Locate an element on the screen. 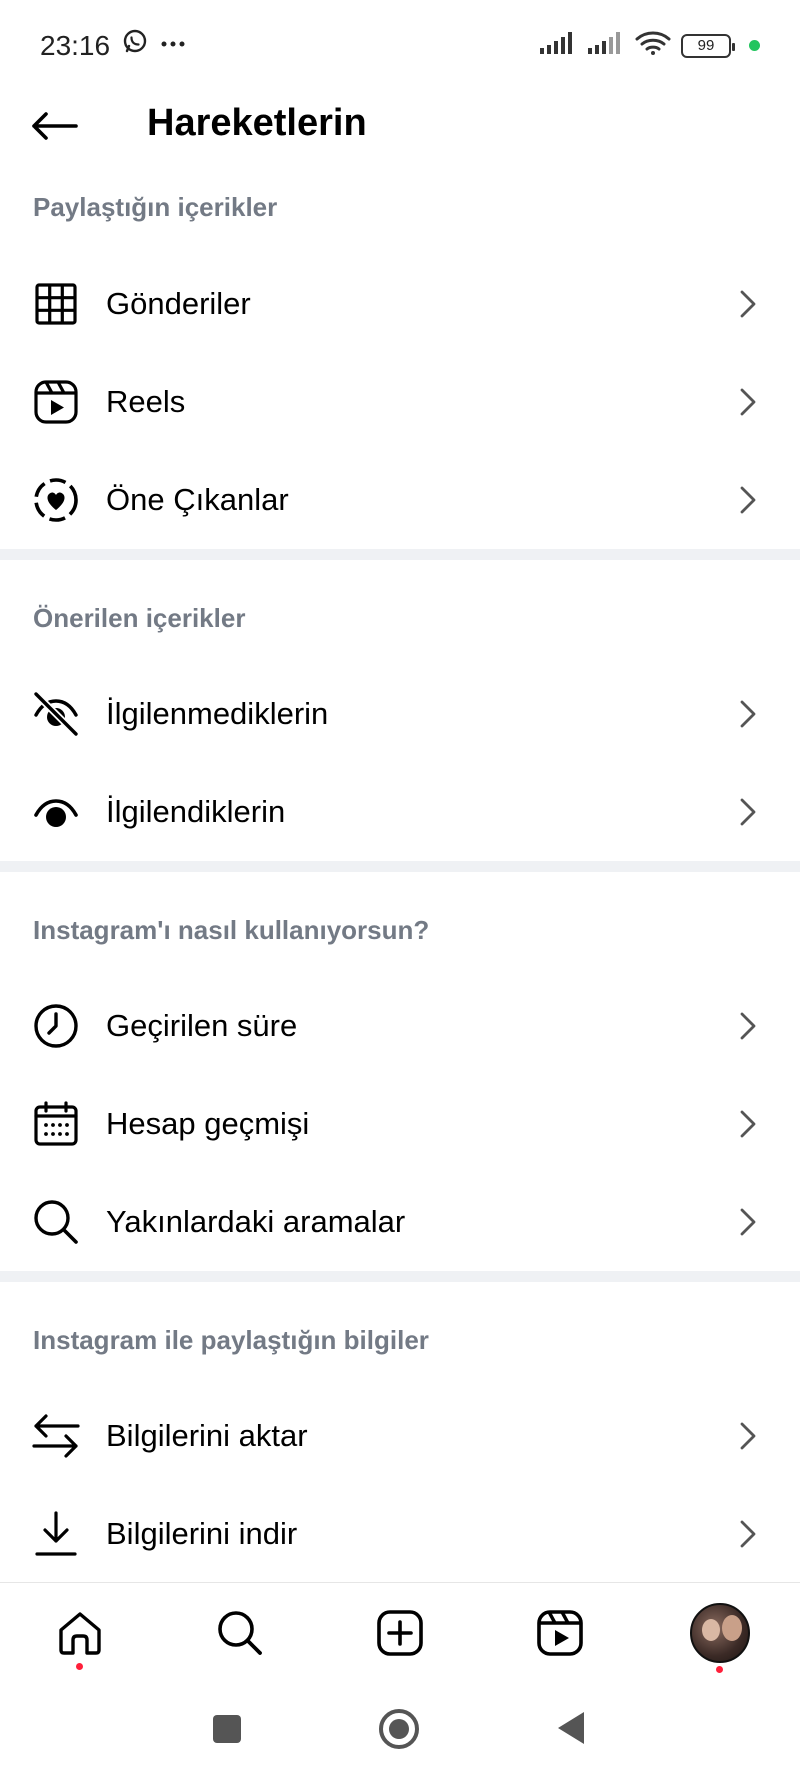 This screenshot has width=800, height=1777. calendar-icon is located at coordinates (56, 1124).